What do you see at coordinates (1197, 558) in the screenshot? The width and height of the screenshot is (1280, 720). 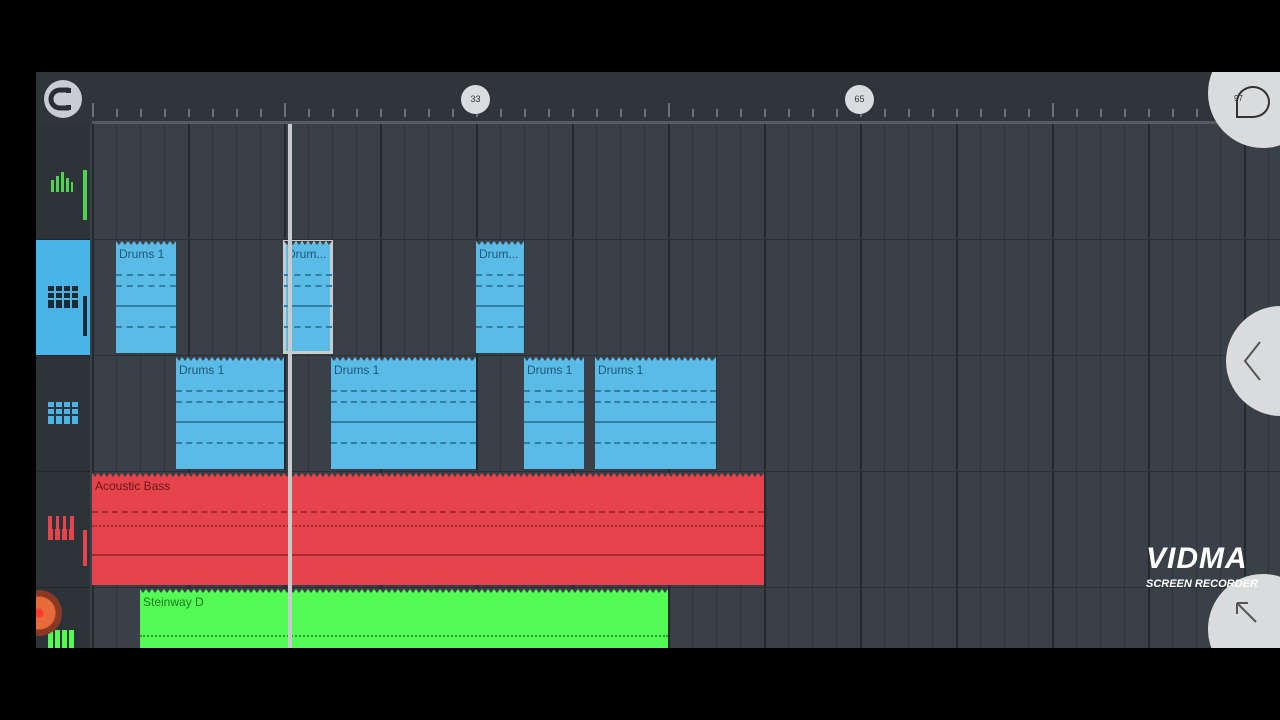 I see `watermark-brand: VIDMA` at bounding box center [1197, 558].